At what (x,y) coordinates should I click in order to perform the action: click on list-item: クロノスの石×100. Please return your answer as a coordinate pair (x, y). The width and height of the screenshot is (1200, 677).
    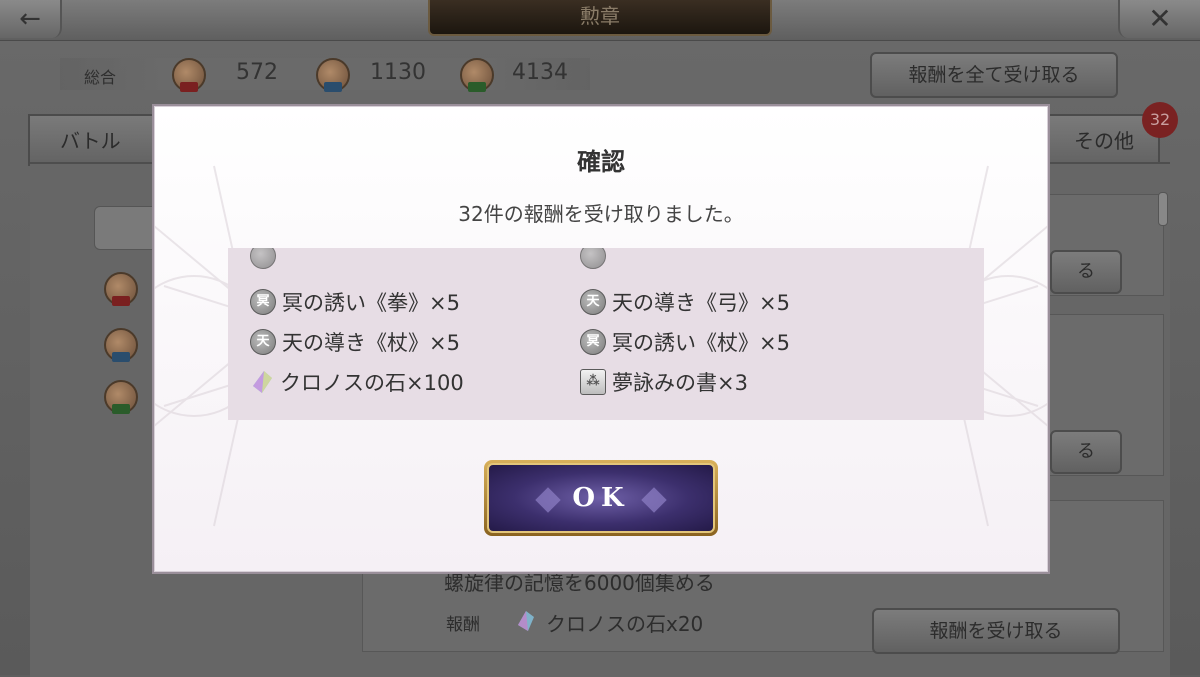
    Looking at the image, I should click on (357, 382).